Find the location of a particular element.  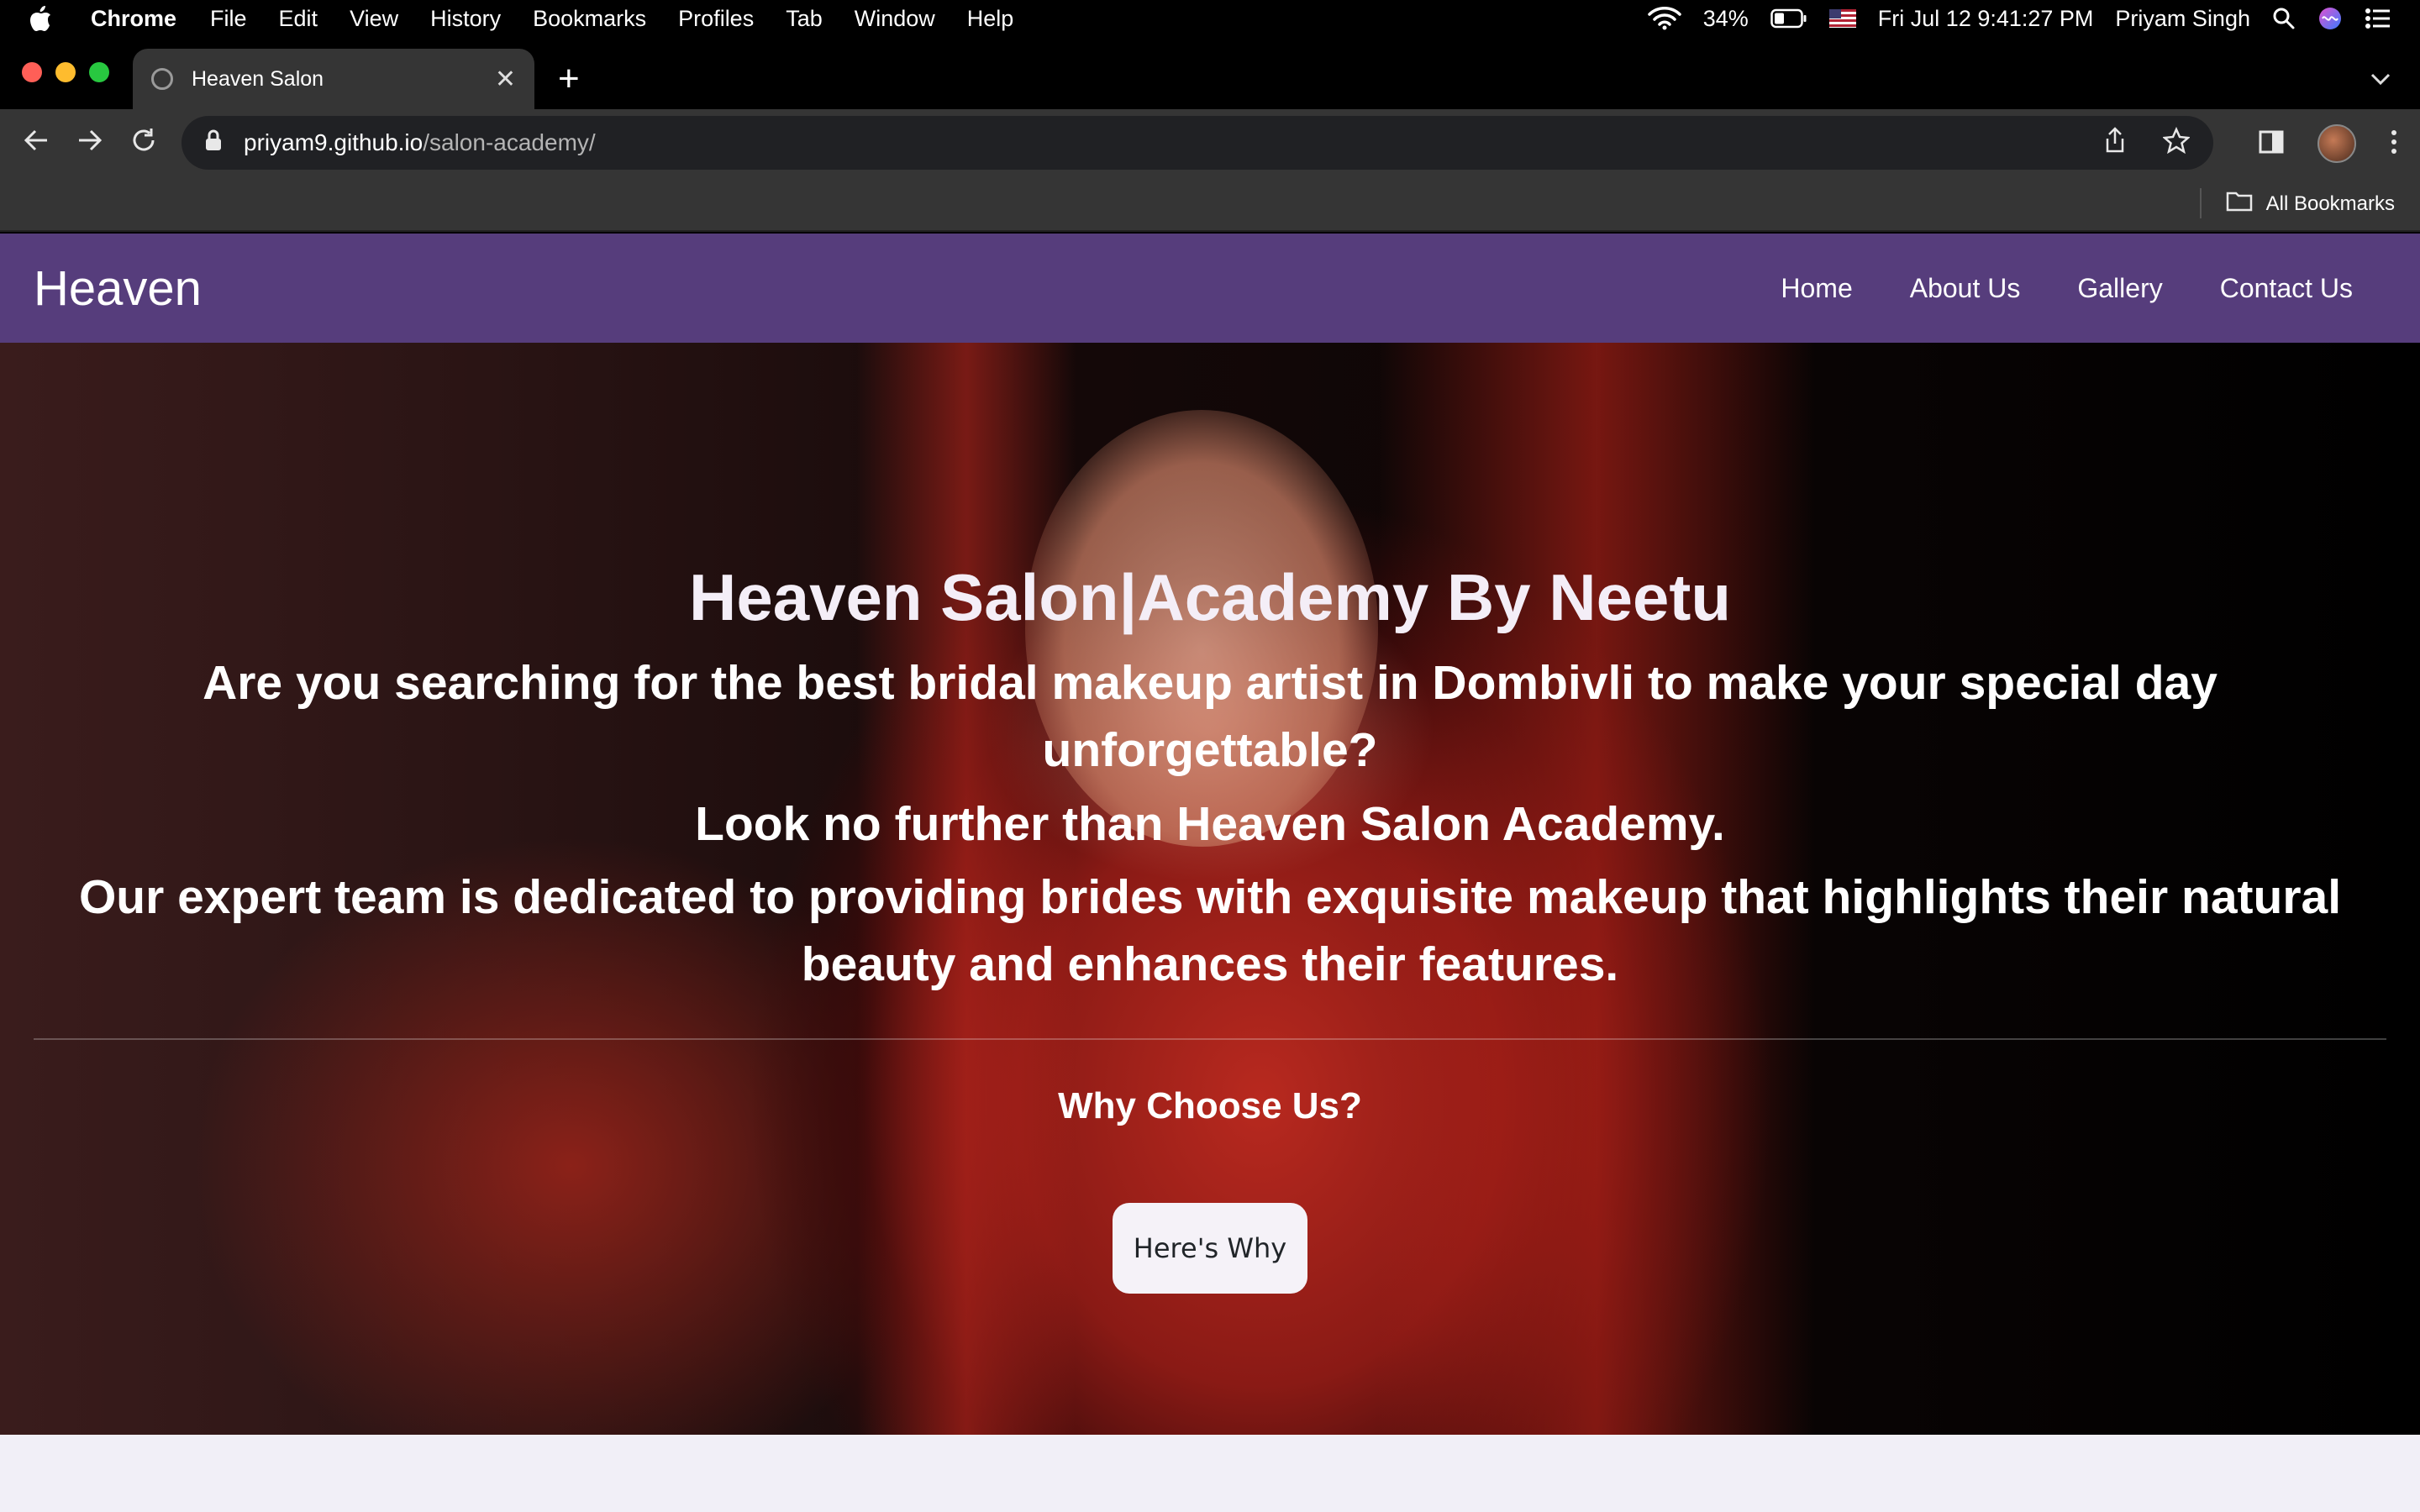

reload-icon is located at coordinates (143, 143).